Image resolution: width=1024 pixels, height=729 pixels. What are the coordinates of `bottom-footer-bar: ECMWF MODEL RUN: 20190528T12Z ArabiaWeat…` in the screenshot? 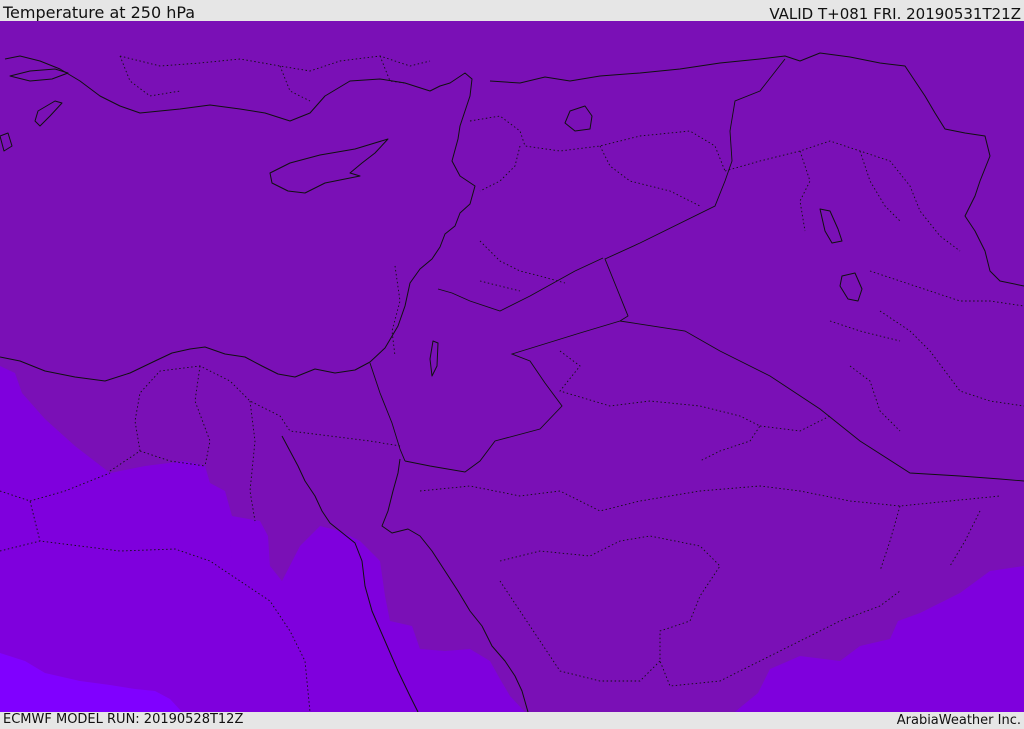 It's located at (512, 720).